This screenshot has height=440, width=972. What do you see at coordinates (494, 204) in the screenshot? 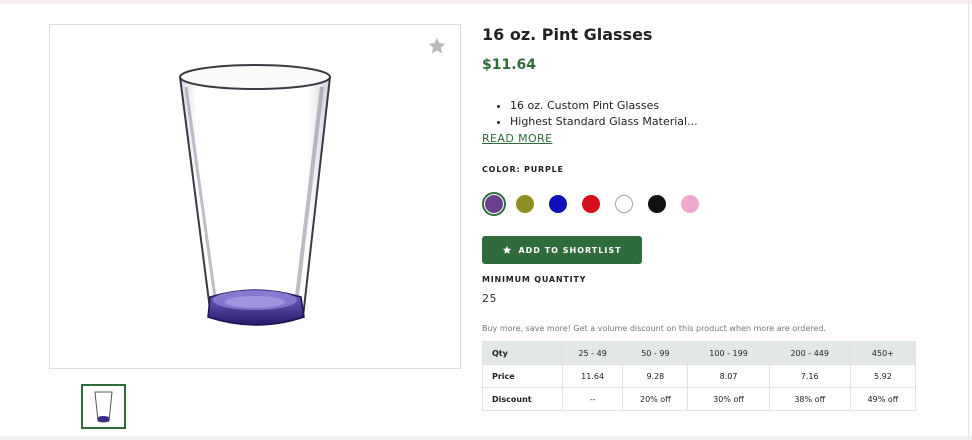
I see `swatch-purple` at bounding box center [494, 204].